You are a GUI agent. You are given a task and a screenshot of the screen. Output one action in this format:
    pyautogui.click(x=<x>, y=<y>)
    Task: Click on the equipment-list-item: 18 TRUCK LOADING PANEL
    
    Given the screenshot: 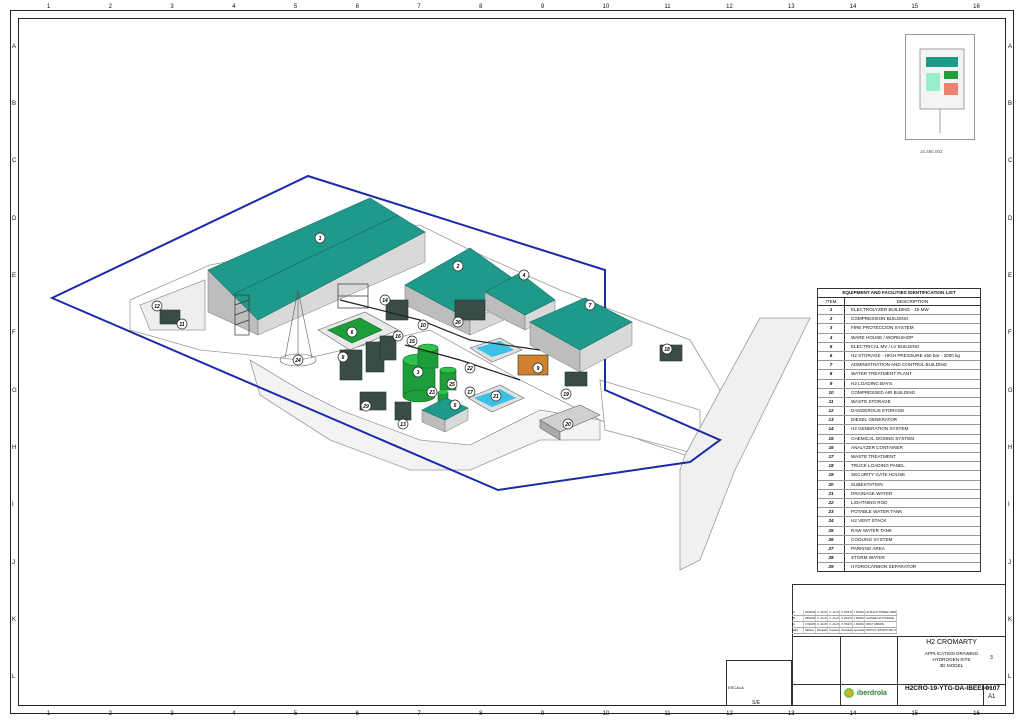 What is the action you would take?
    pyautogui.click(x=899, y=467)
    